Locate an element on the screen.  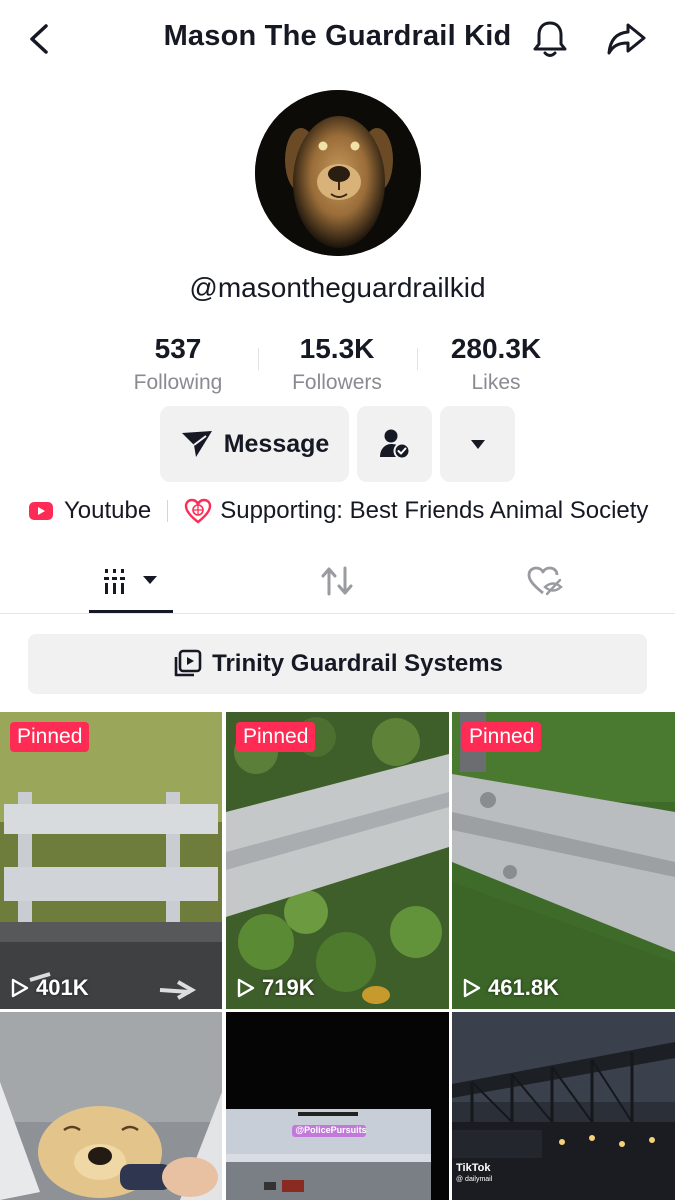
video-thumbnail: @PolicePursuits is located at coordinates (337, 1106).